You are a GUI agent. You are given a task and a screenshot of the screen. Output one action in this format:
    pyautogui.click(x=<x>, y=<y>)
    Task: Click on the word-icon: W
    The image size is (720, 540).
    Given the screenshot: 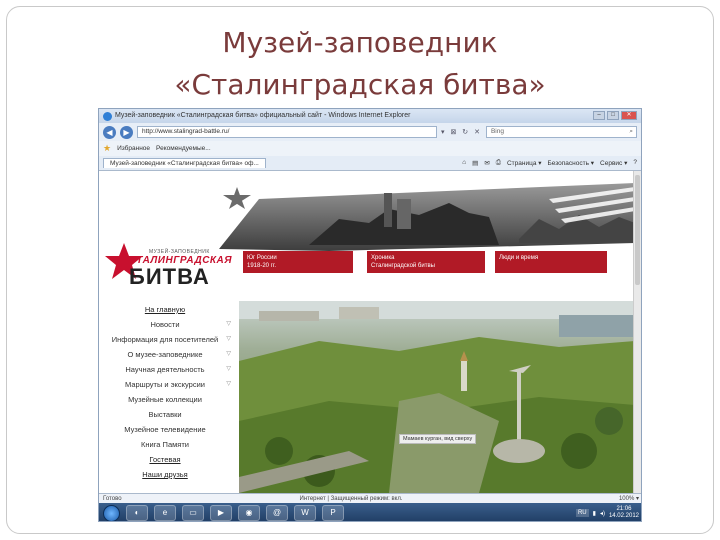 What is the action you would take?
    pyautogui.click(x=305, y=513)
    